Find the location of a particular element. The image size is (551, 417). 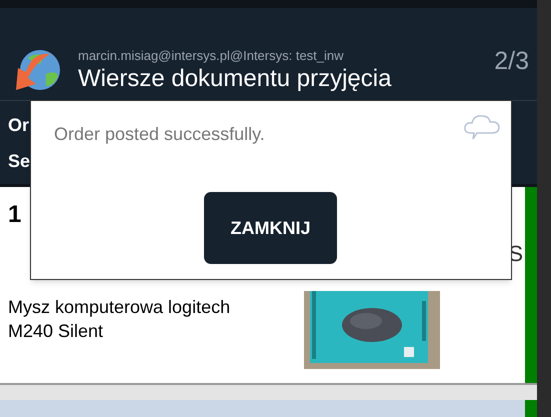

item-description: Mysz komputerowa logitech M240 Silent is located at coordinates (120, 319).